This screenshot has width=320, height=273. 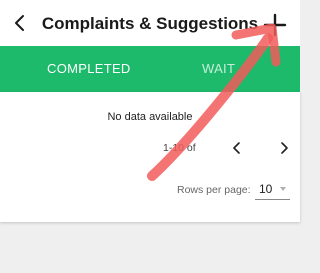 I want to click on caret-down-icon, so click(x=283, y=189).